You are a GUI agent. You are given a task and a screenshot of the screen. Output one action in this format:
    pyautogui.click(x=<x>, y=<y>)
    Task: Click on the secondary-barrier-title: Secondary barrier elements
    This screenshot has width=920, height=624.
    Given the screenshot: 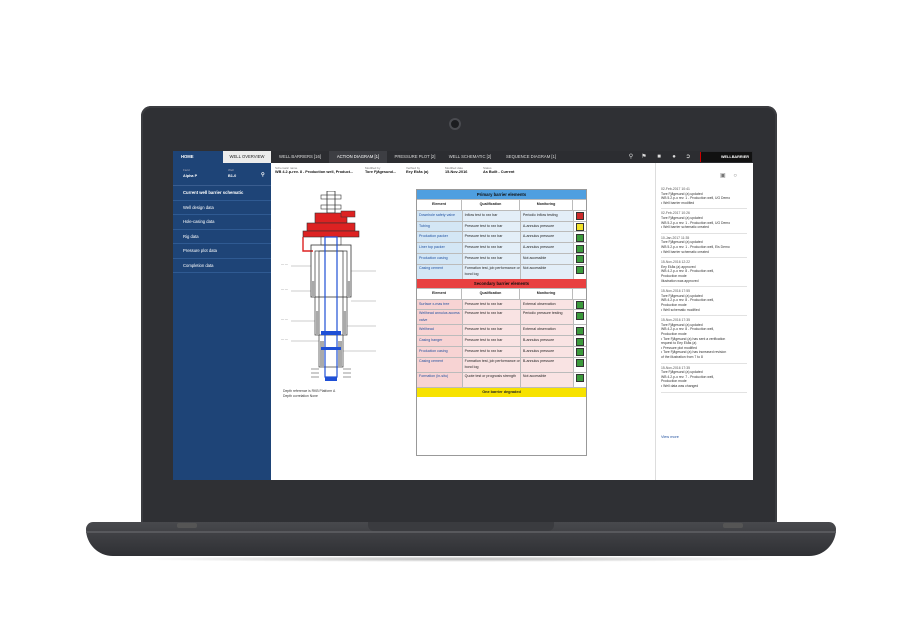 What is the action you would take?
    pyautogui.click(x=501, y=283)
    